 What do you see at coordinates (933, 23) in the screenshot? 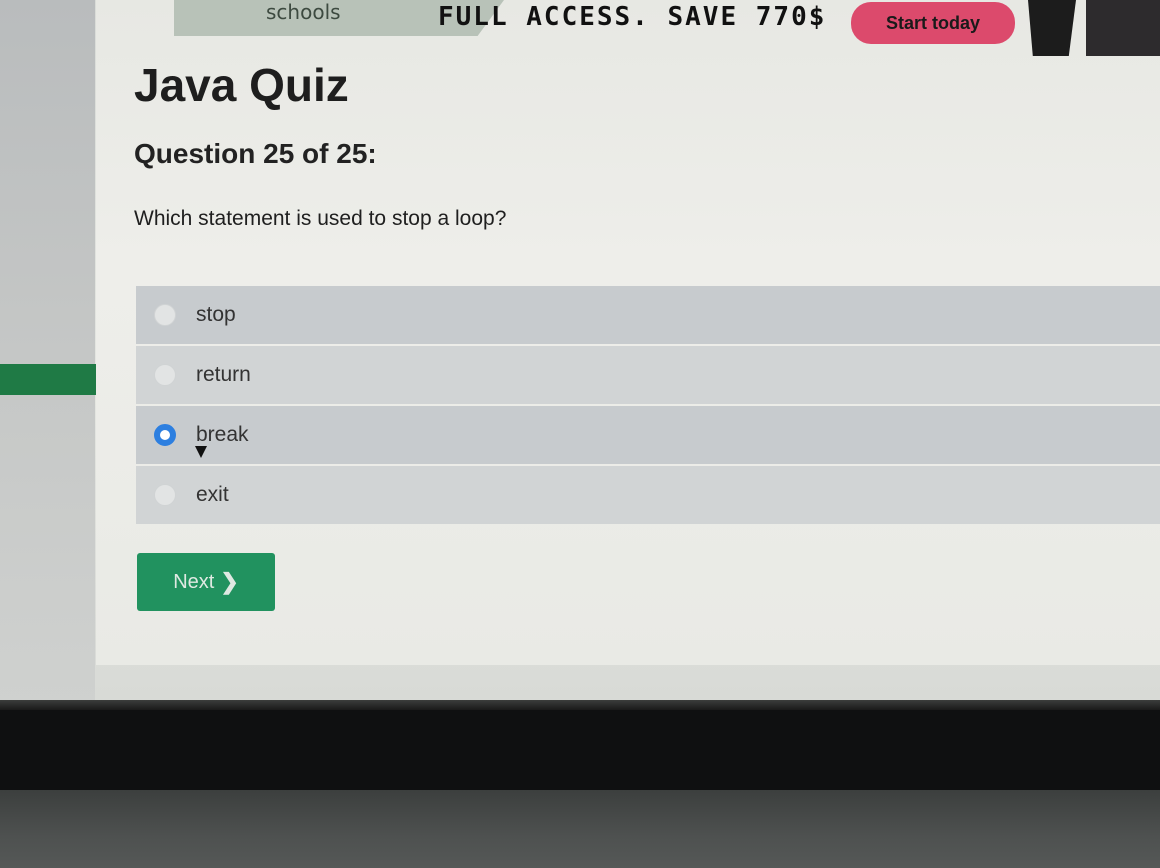
I see `start-today-button: Start today` at bounding box center [933, 23].